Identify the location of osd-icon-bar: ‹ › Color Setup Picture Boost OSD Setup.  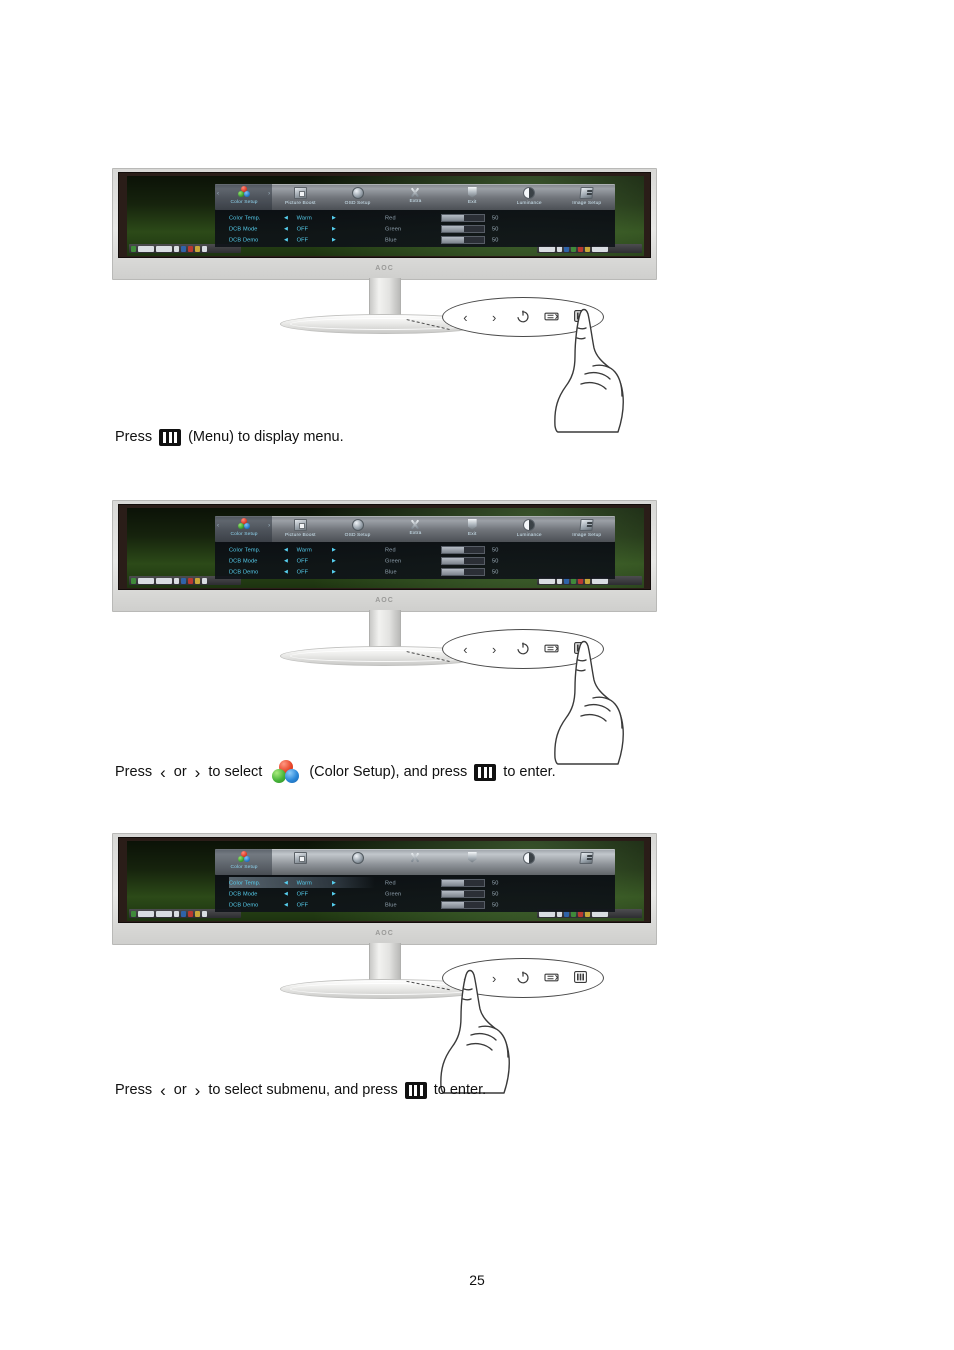
(415, 529).